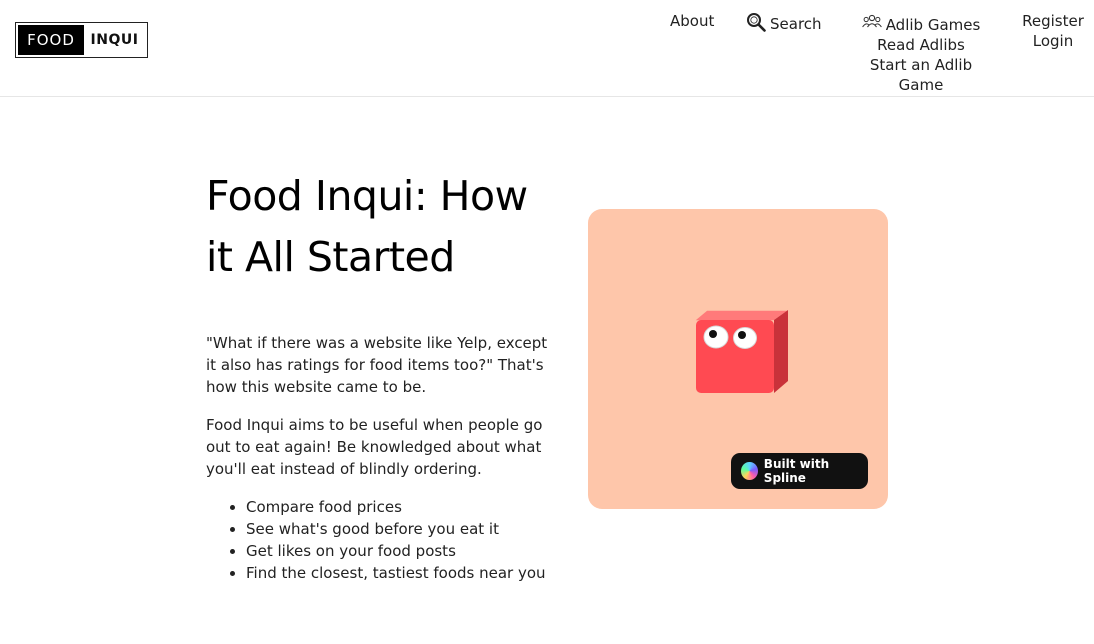 This screenshot has height=644, width=1094. Describe the element at coordinates (692, 21) in the screenshot. I see `nav-about-link: About` at that location.